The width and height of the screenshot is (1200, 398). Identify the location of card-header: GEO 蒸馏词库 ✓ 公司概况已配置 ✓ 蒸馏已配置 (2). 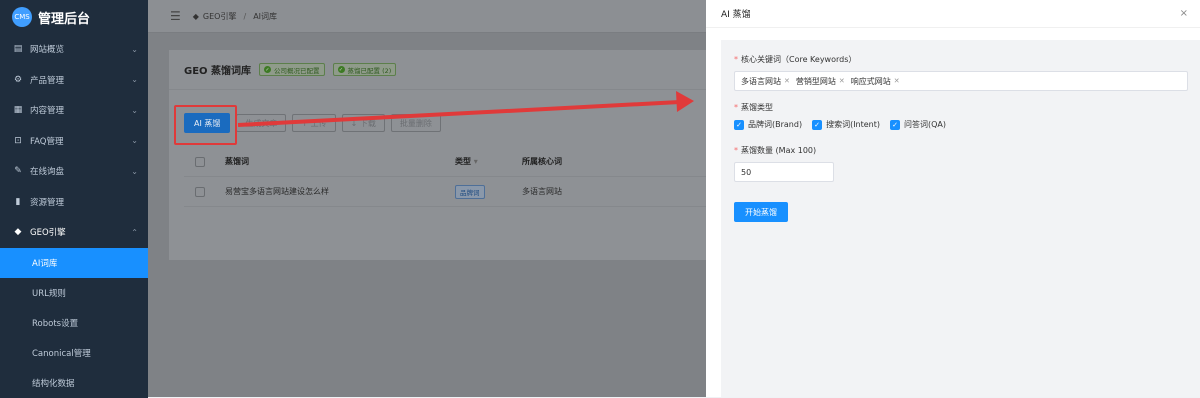
(437, 70).